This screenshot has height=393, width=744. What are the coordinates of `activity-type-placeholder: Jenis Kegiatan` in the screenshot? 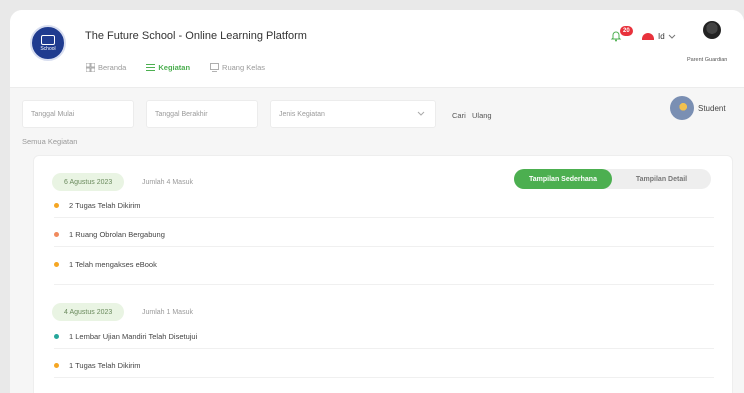 It's located at (302, 114).